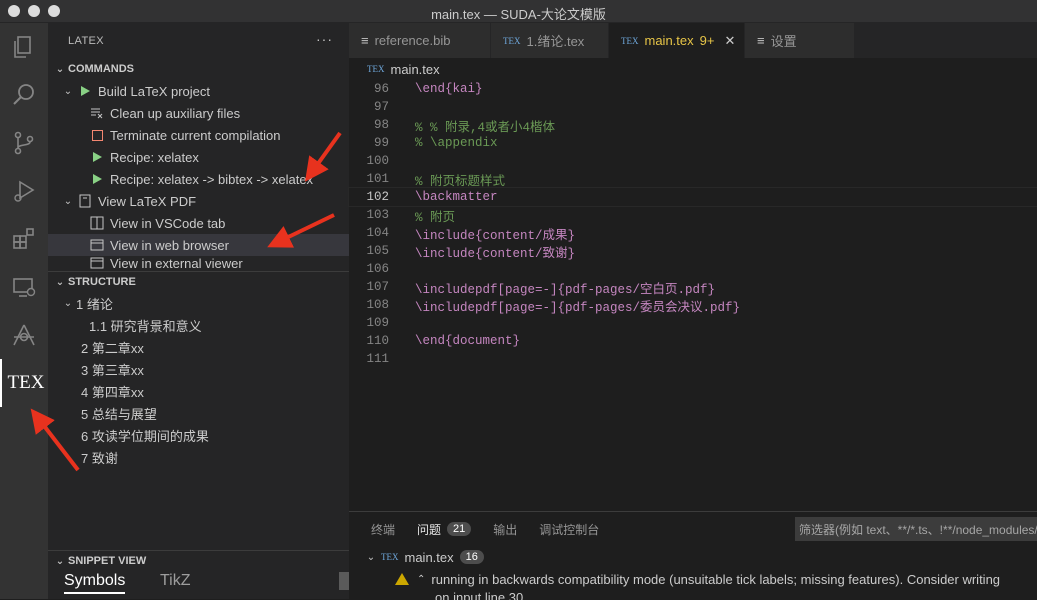  I want to click on code-line: 104 \include{content/成果}, so click(693, 233).